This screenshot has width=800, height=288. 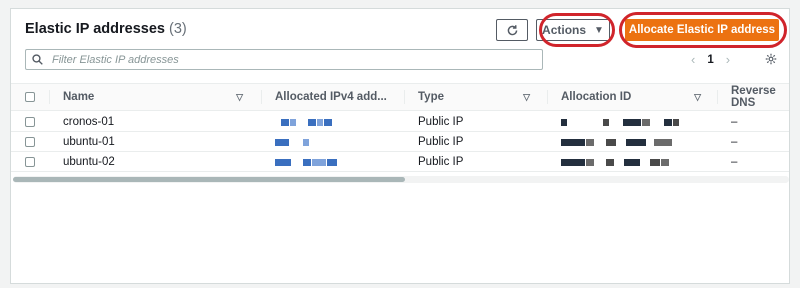 What do you see at coordinates (564, 30) in the screenshot?
I see `actions-label: Actions` at bounding box center [564, 30].